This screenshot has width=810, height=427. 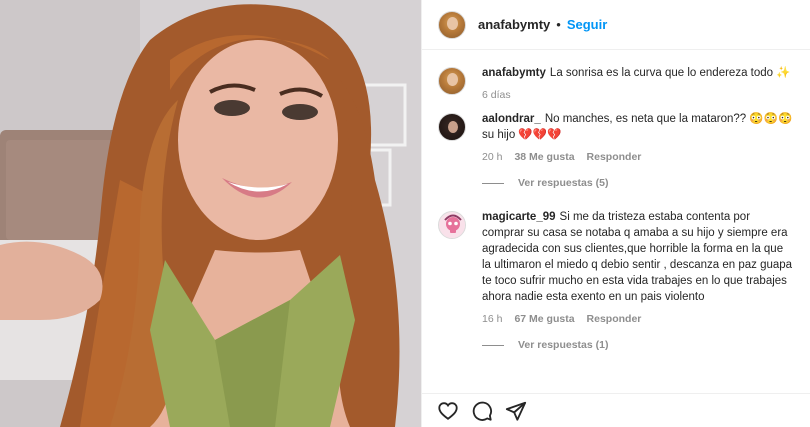 What do you see at coordinates (492, 319) in the screenshot?
I see `comment-time: 16 h` at bounding box center [492, 319].